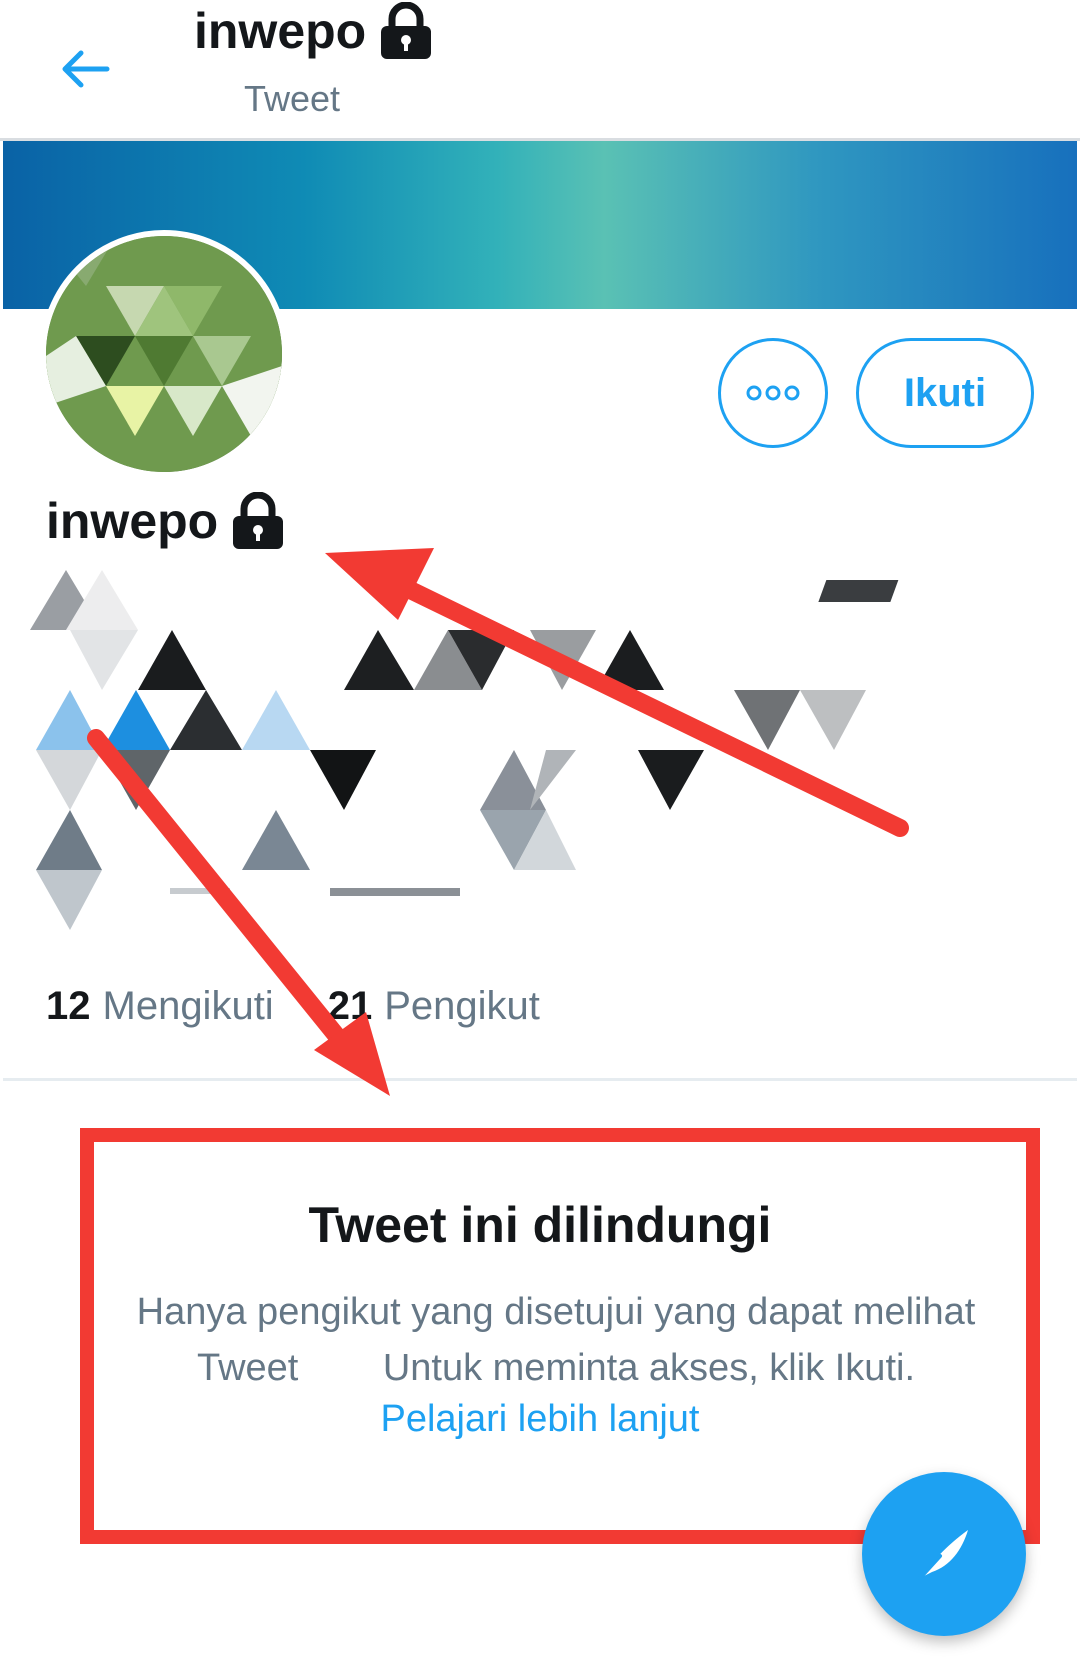 The height and width of the screenshot is (1676, 1080). I want to click on following-stat: 12 Mengikuti, so click(160, 1006).